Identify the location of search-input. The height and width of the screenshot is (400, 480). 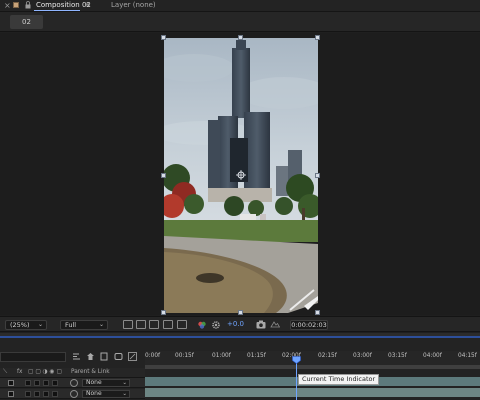
(33, 357).